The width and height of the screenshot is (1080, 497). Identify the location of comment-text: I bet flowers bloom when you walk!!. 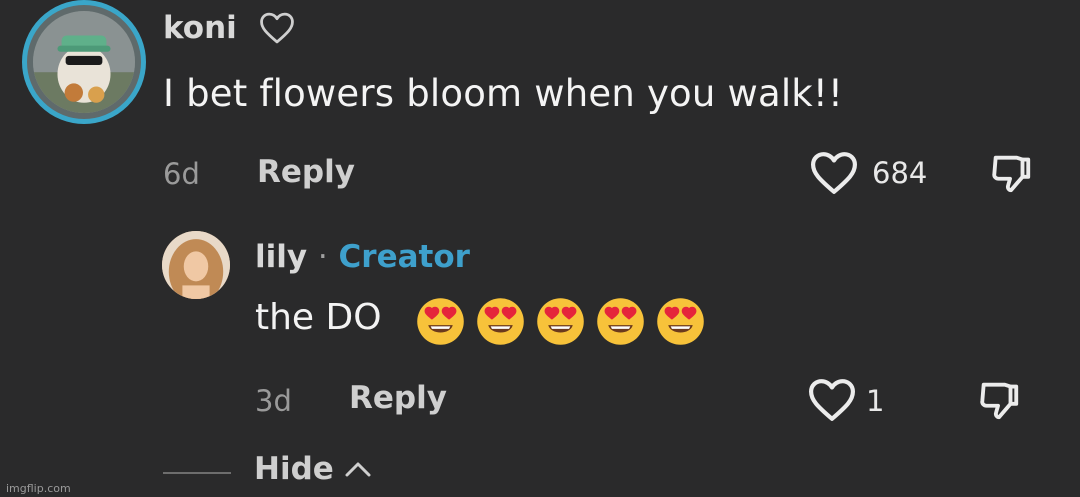
(503, 93).